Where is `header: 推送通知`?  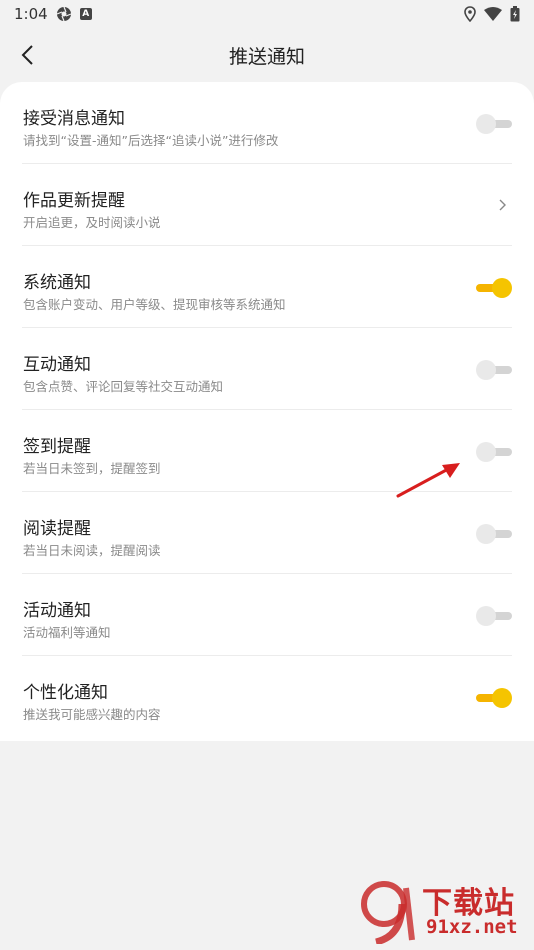
header: 推送通知 is located at coordinates (267, 55).